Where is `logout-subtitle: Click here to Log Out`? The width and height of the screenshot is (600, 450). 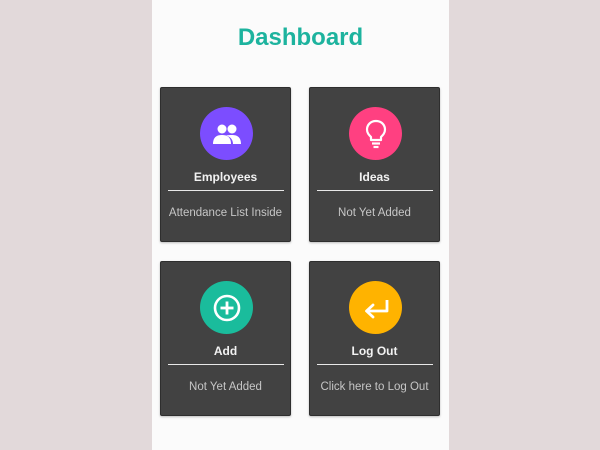 logout-subtitle: Click here to Log Out is located at coordinates (374, 387).